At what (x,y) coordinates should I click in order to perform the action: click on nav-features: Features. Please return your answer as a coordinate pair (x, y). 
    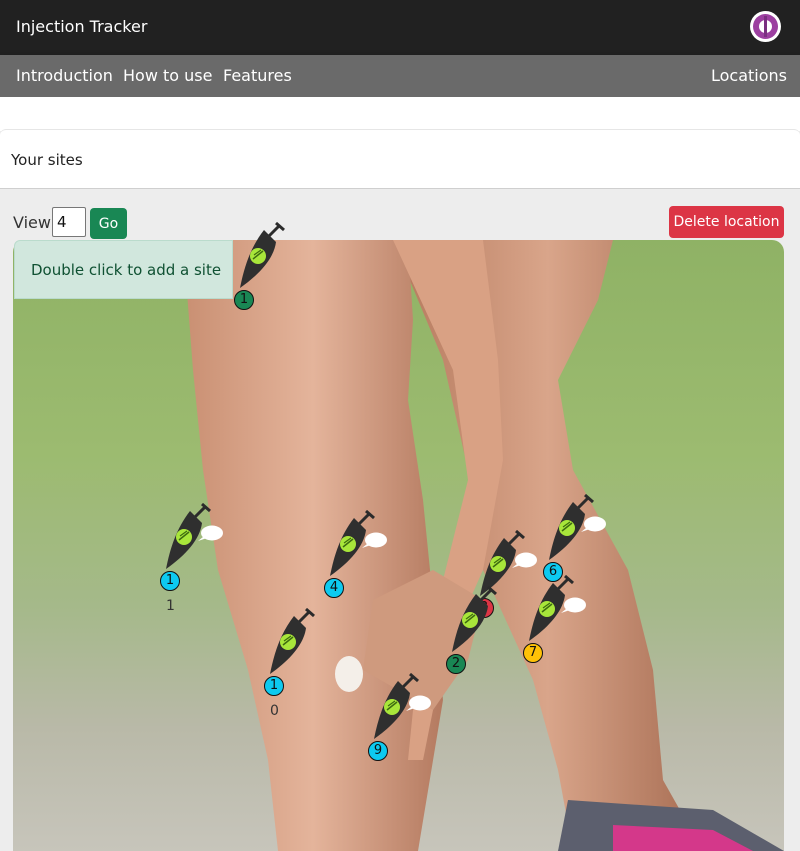
    Looking at the image, I should click on (257, 75).